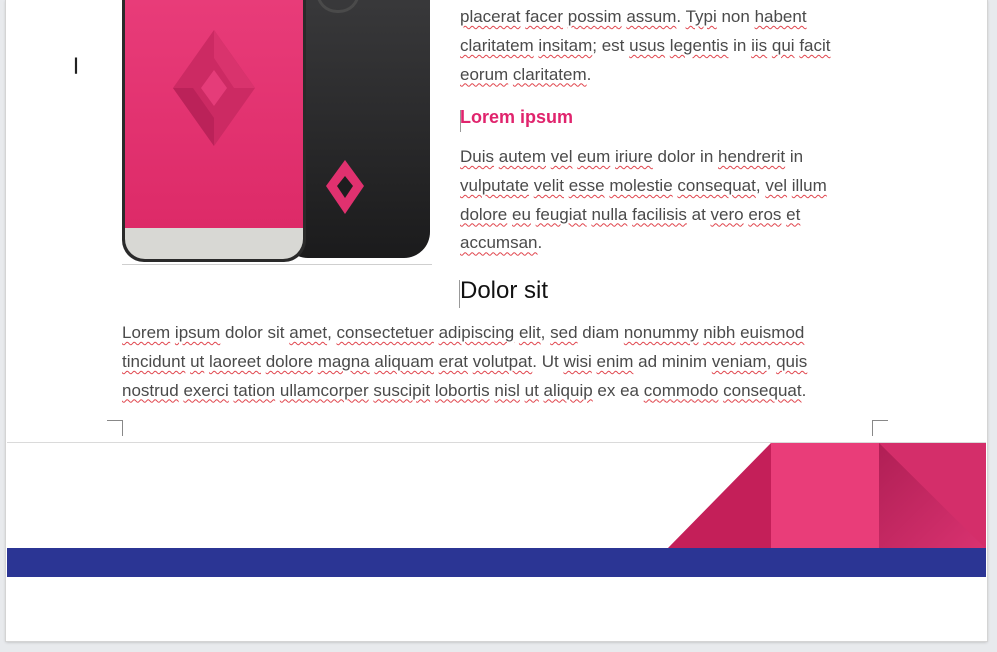  I want to click on blue-band, so click(496, 562).